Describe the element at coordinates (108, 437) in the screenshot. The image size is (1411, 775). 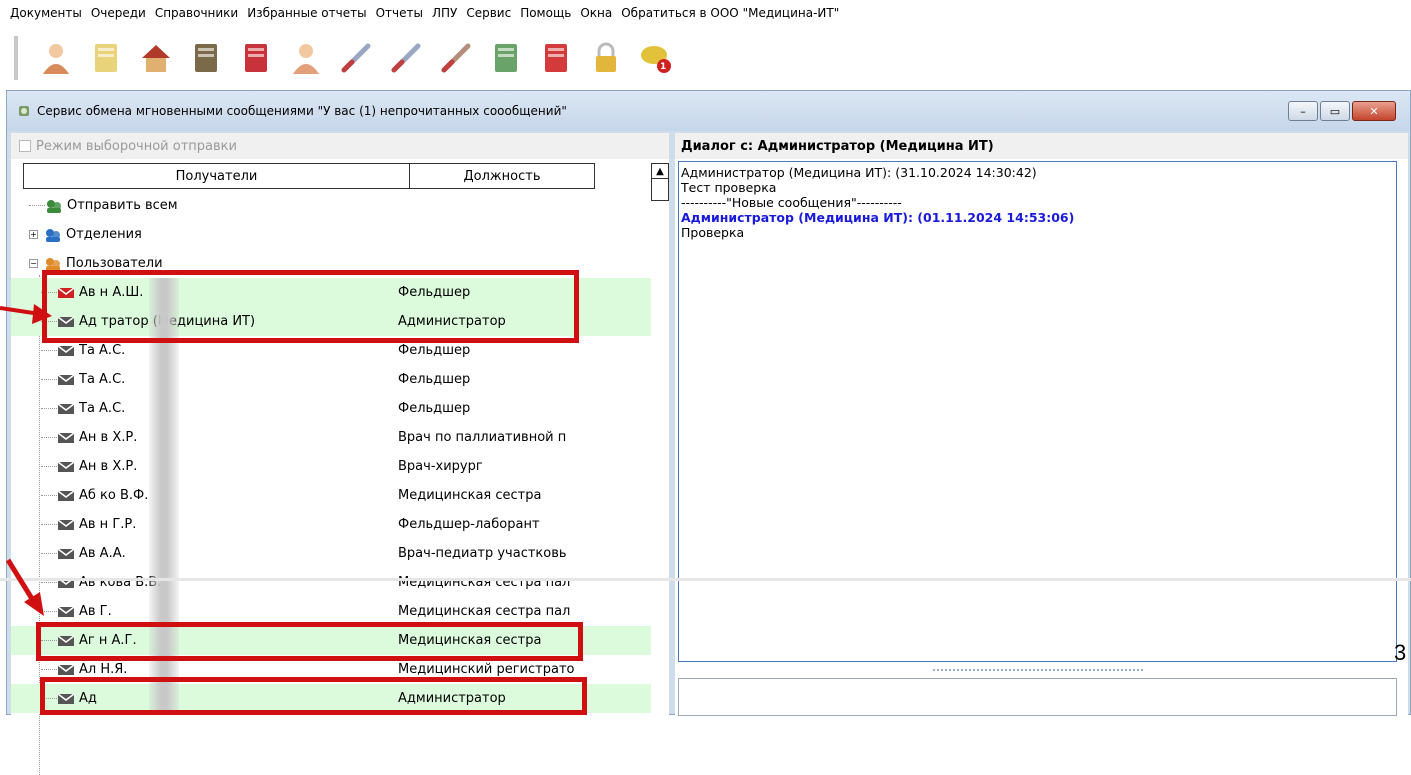
I see `recipient-name: Ан в Х.Р.` at that location.